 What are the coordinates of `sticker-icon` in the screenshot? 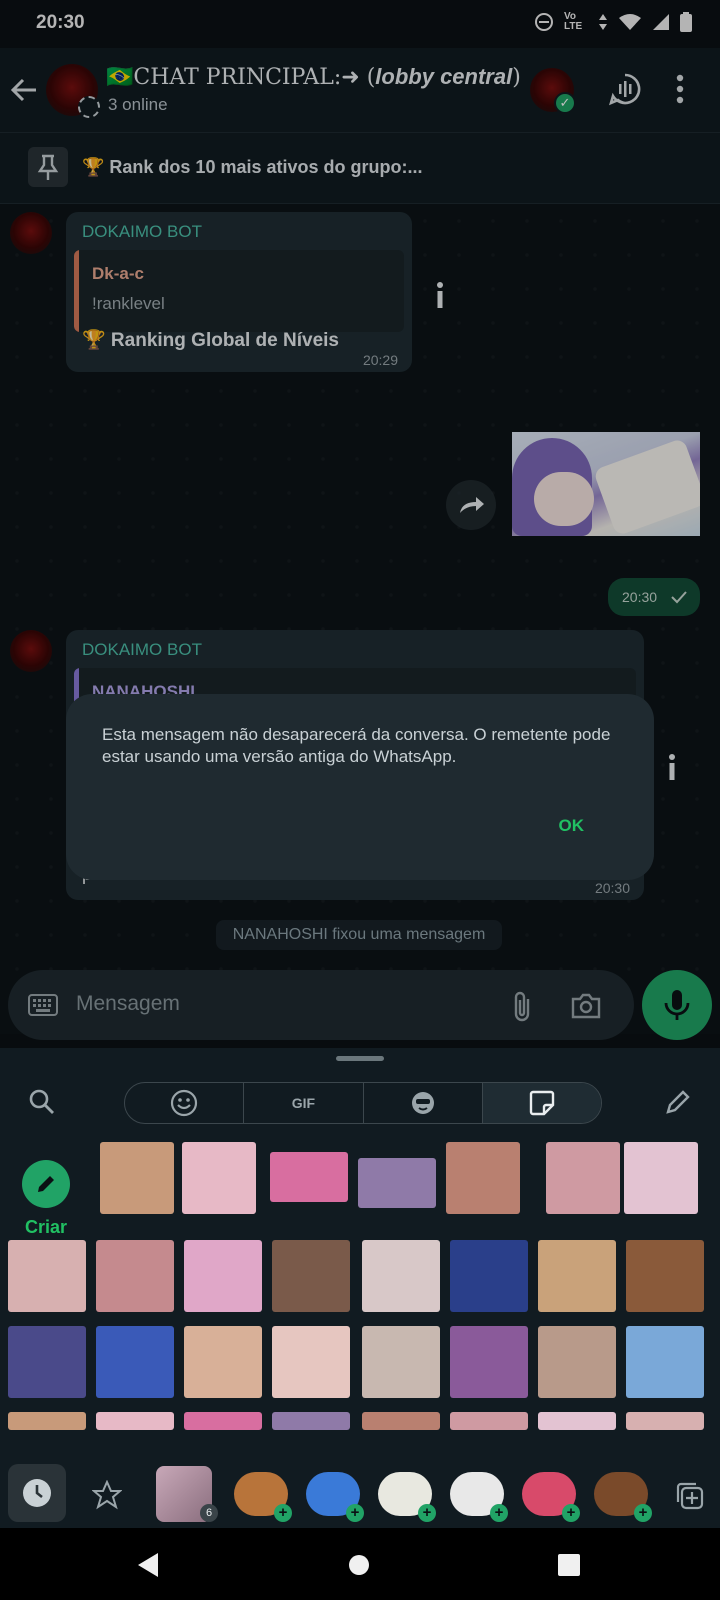 It's located at (542, 1103).